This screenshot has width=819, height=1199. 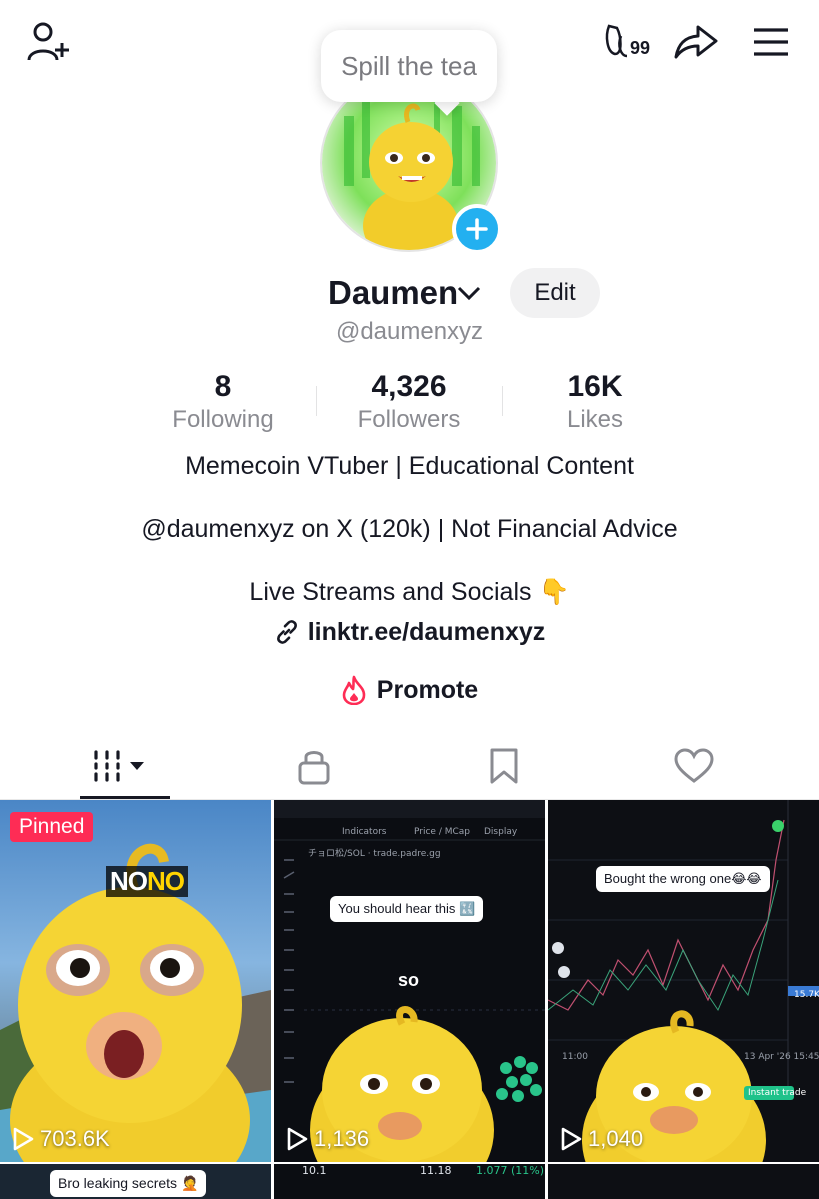 I want to click on flame-icon, so click(x=354, y=690).